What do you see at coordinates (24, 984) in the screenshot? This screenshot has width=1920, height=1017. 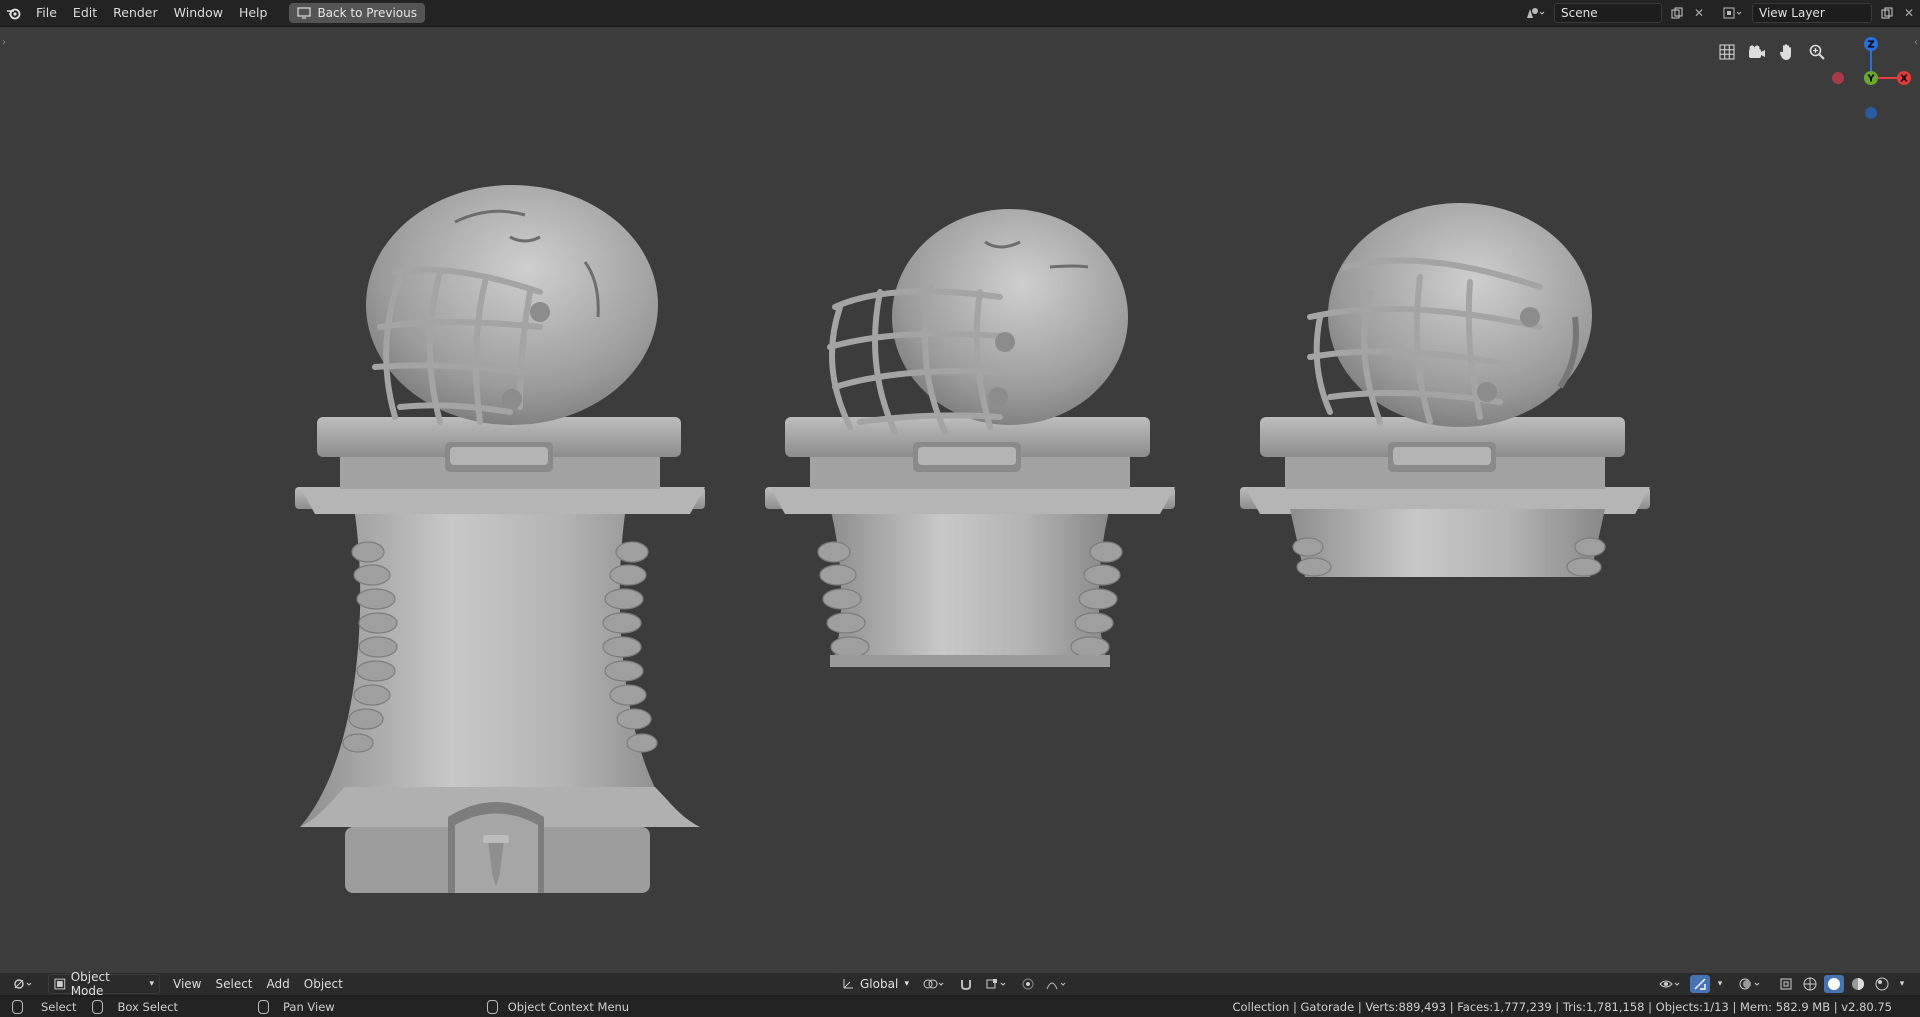 I see `editor-type-icon` at bounding box center [24, 984].